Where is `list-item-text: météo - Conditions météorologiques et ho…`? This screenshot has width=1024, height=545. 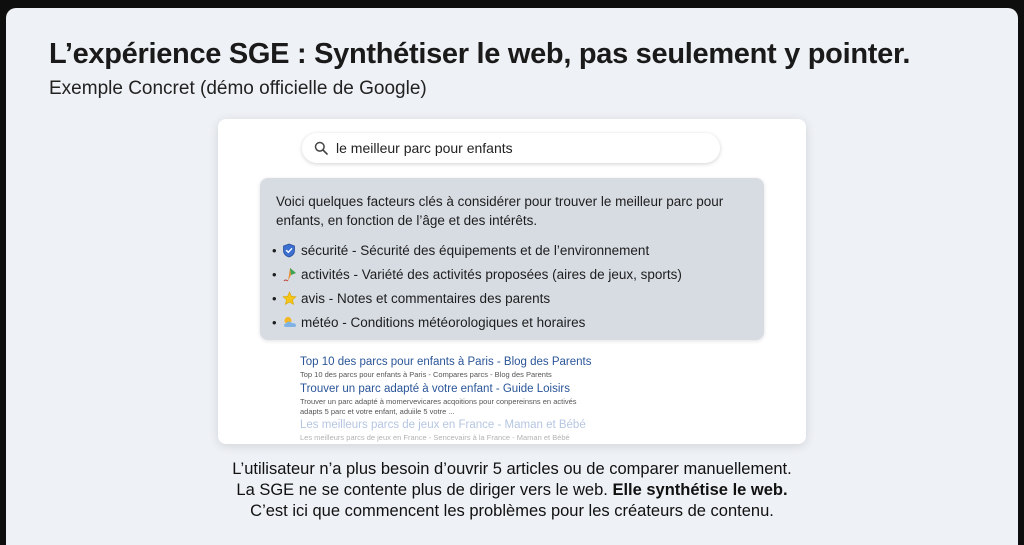
list-item-text: météo - Conditions météorologiques et ho… is located at coordinates (443, 322).